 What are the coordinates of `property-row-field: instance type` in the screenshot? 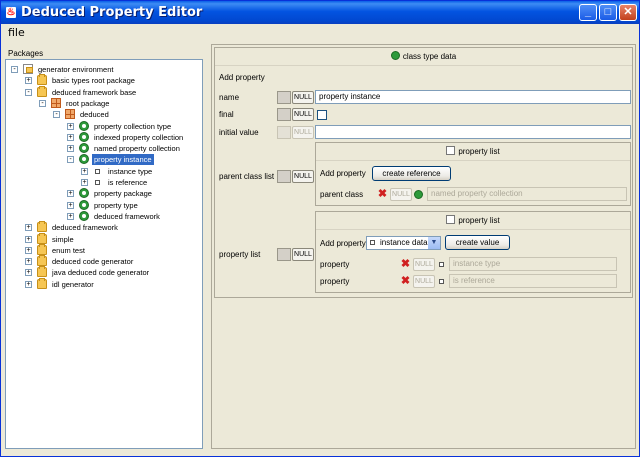 It's located at (533, 264).